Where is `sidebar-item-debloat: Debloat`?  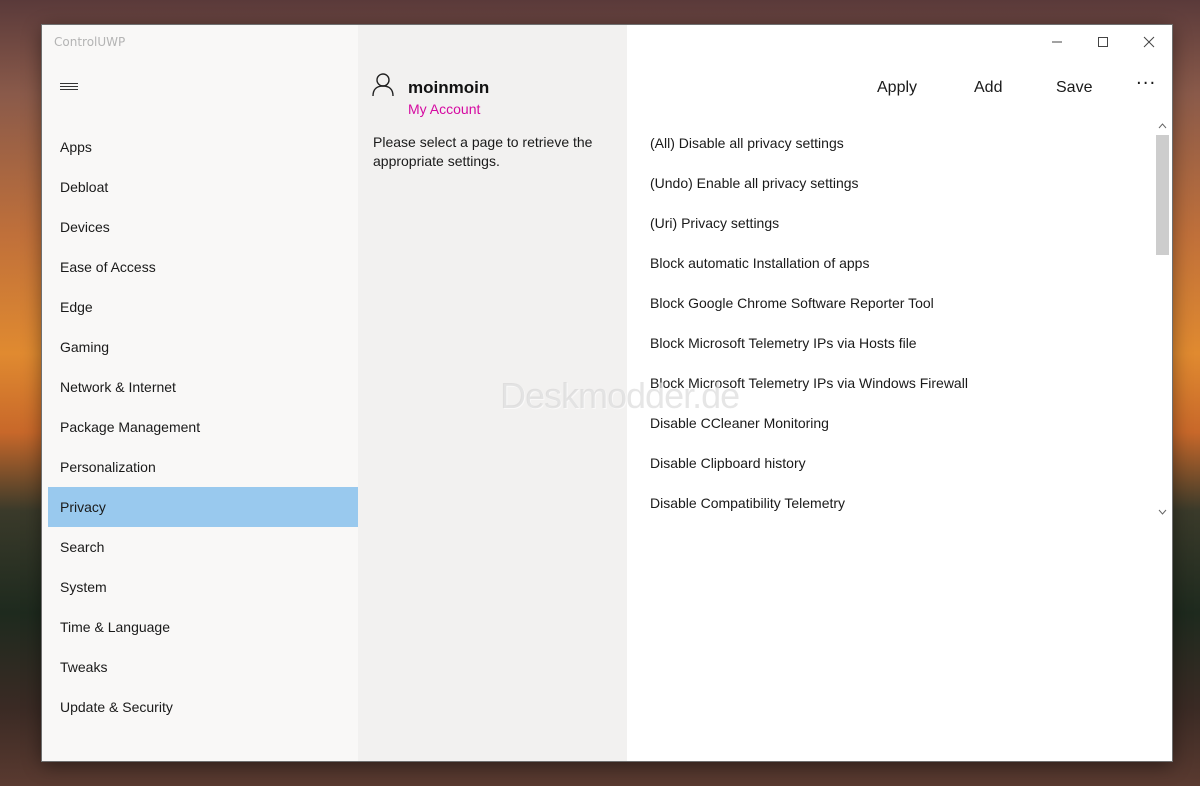 sidebar-item-debloat: Debloat is located at coordinates (203, 187).